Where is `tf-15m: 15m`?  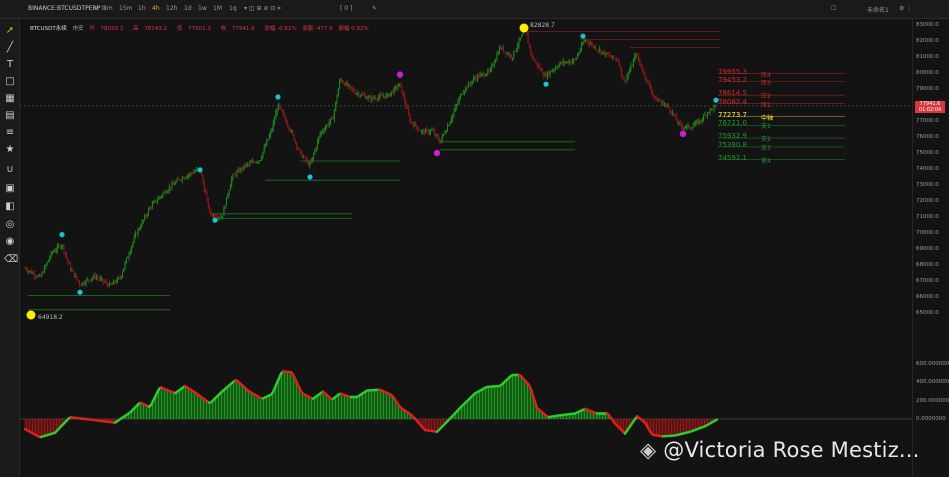 tf-15m: 15m is located at coordinates (125, 8).